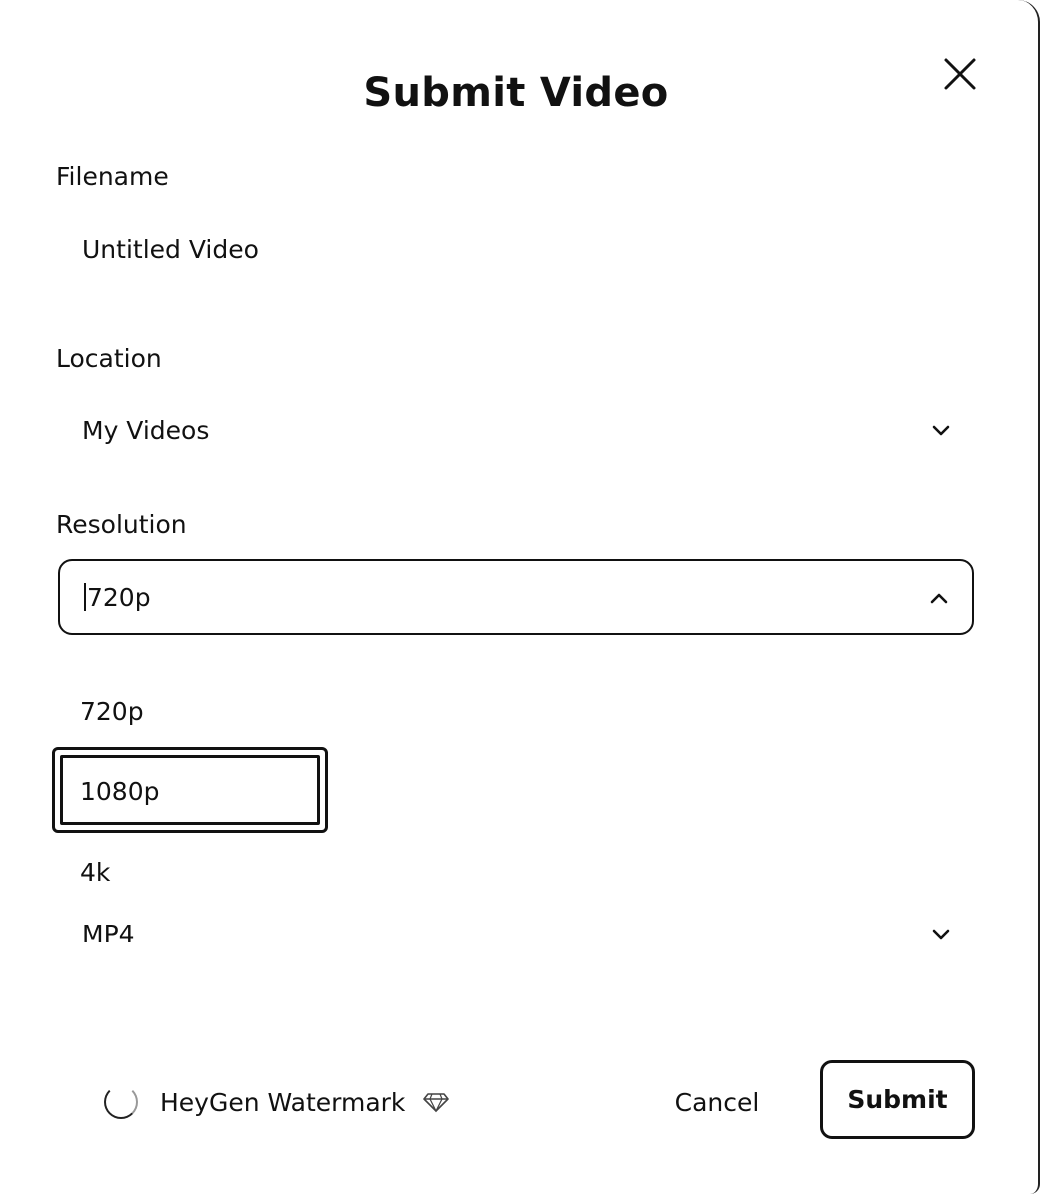 This screenshot has height=1198, width=1042. I want to click on format-selected-value: MP4, so click(108, 931).